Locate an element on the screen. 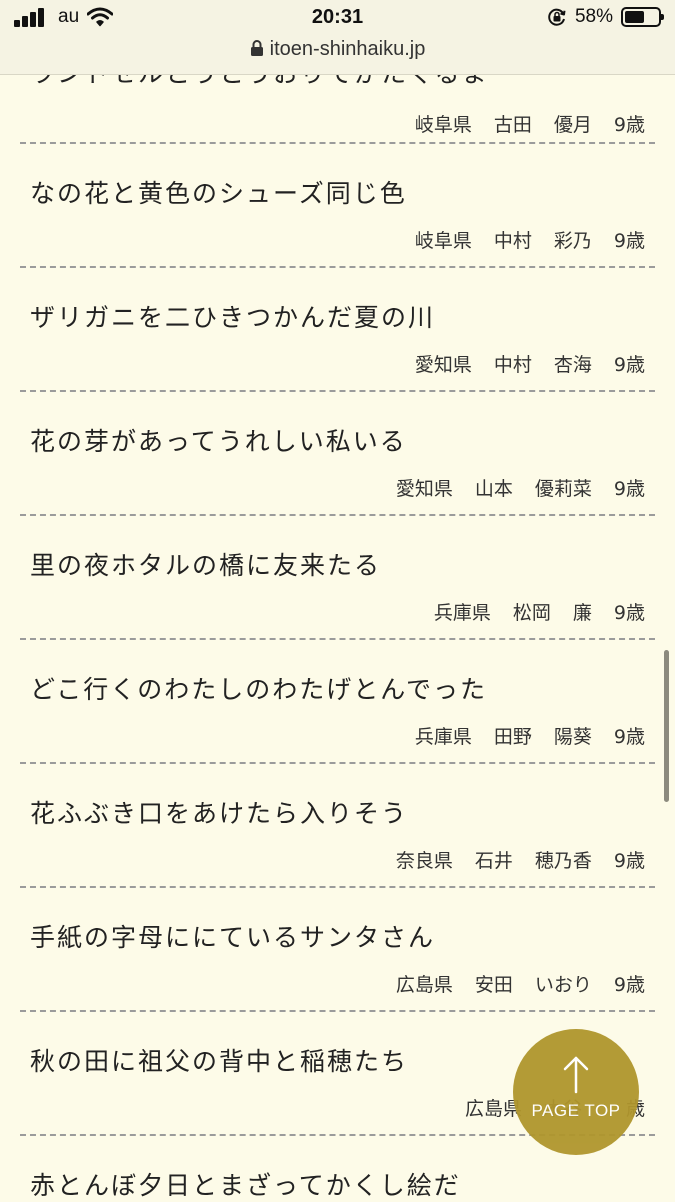  given-name: 優月 is located at coordinates (572, 125).